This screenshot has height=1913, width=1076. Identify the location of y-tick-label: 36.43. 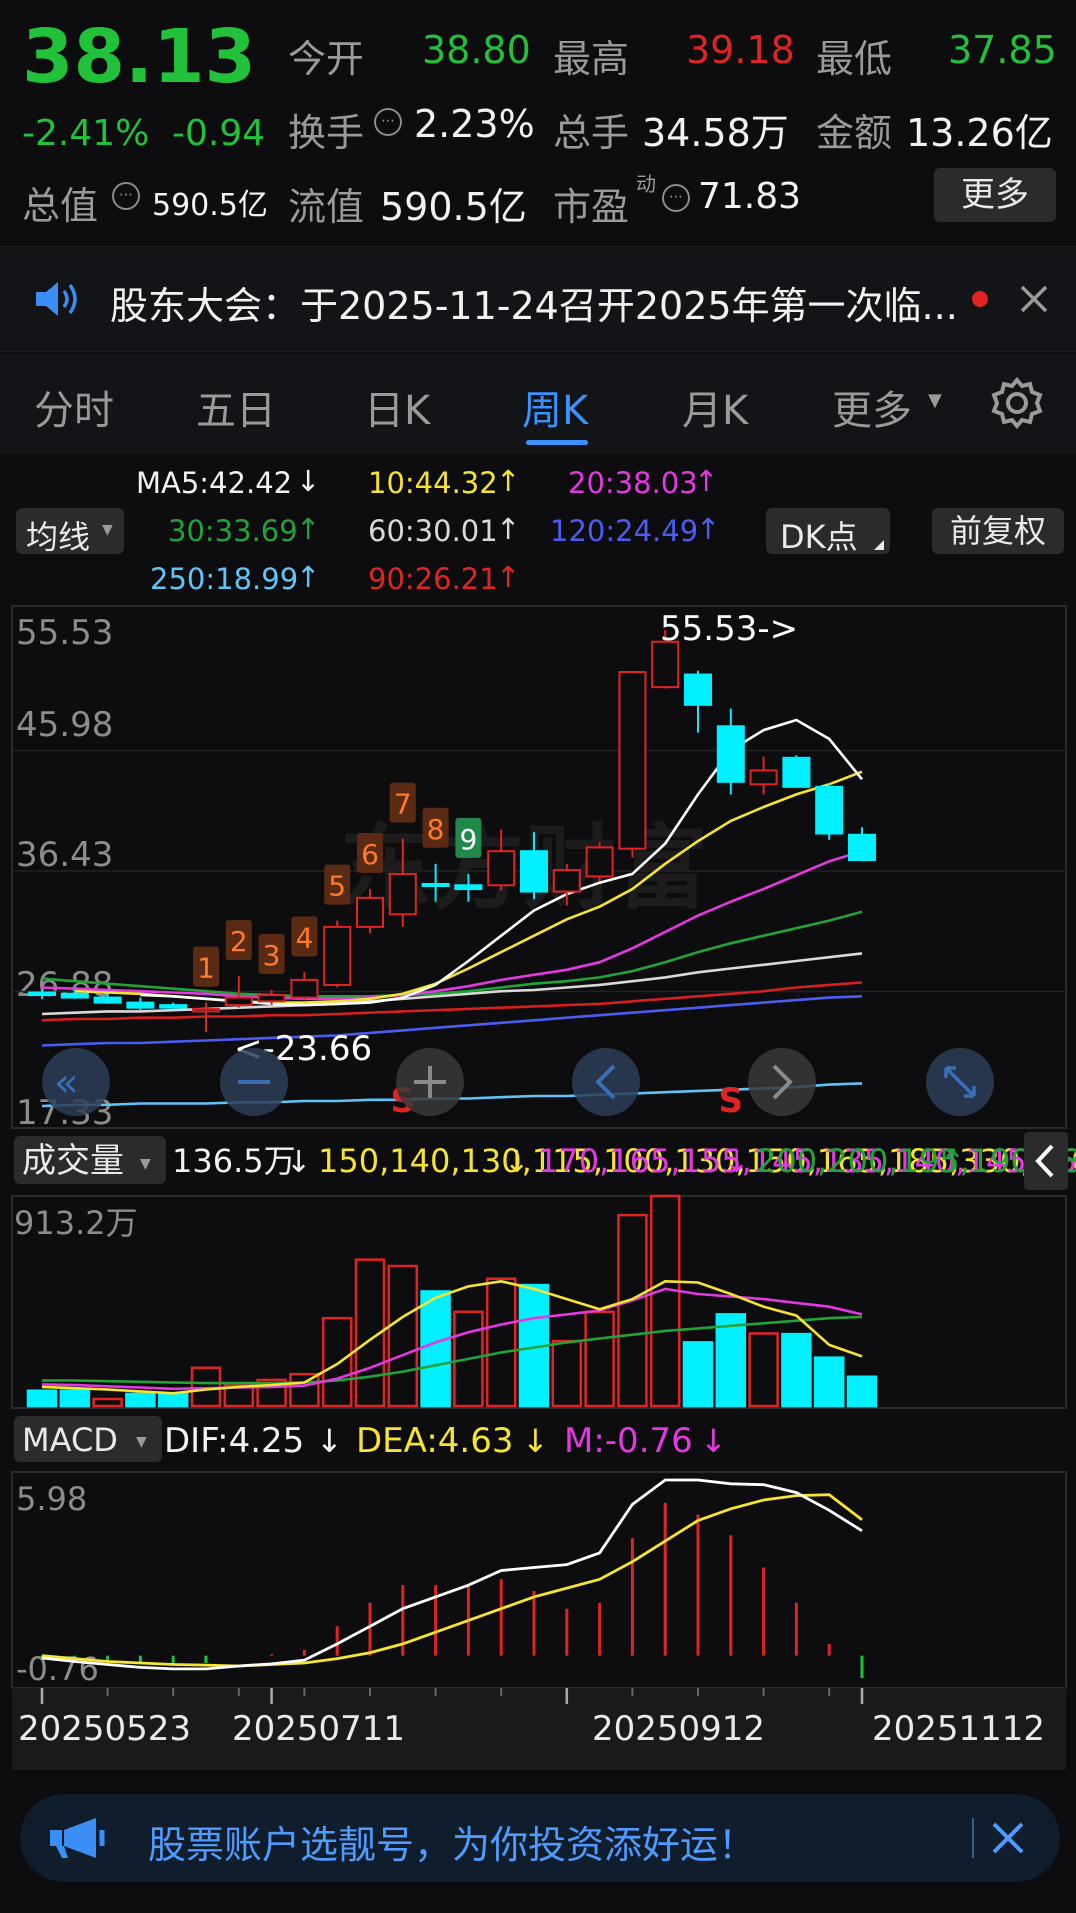
(64, 855).